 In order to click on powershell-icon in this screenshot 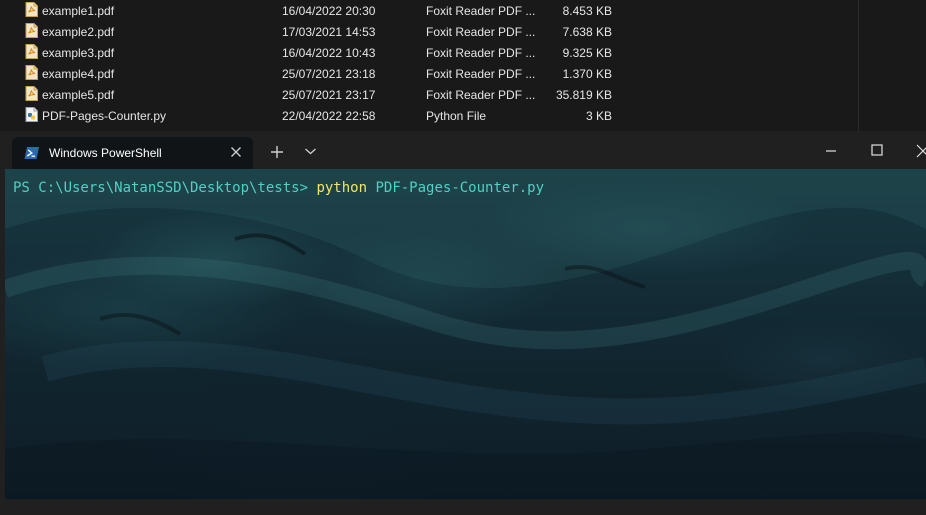, I will do `click(31, 153)`.